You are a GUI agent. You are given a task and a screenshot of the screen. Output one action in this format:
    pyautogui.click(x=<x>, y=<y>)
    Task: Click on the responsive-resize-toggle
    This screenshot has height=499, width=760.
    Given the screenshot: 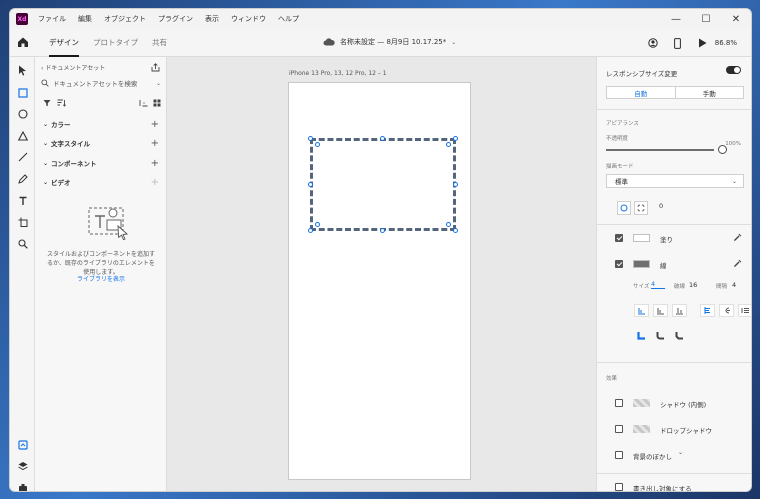 What is the action you would take?
    pyautogui.click(x=733, y=70)
    